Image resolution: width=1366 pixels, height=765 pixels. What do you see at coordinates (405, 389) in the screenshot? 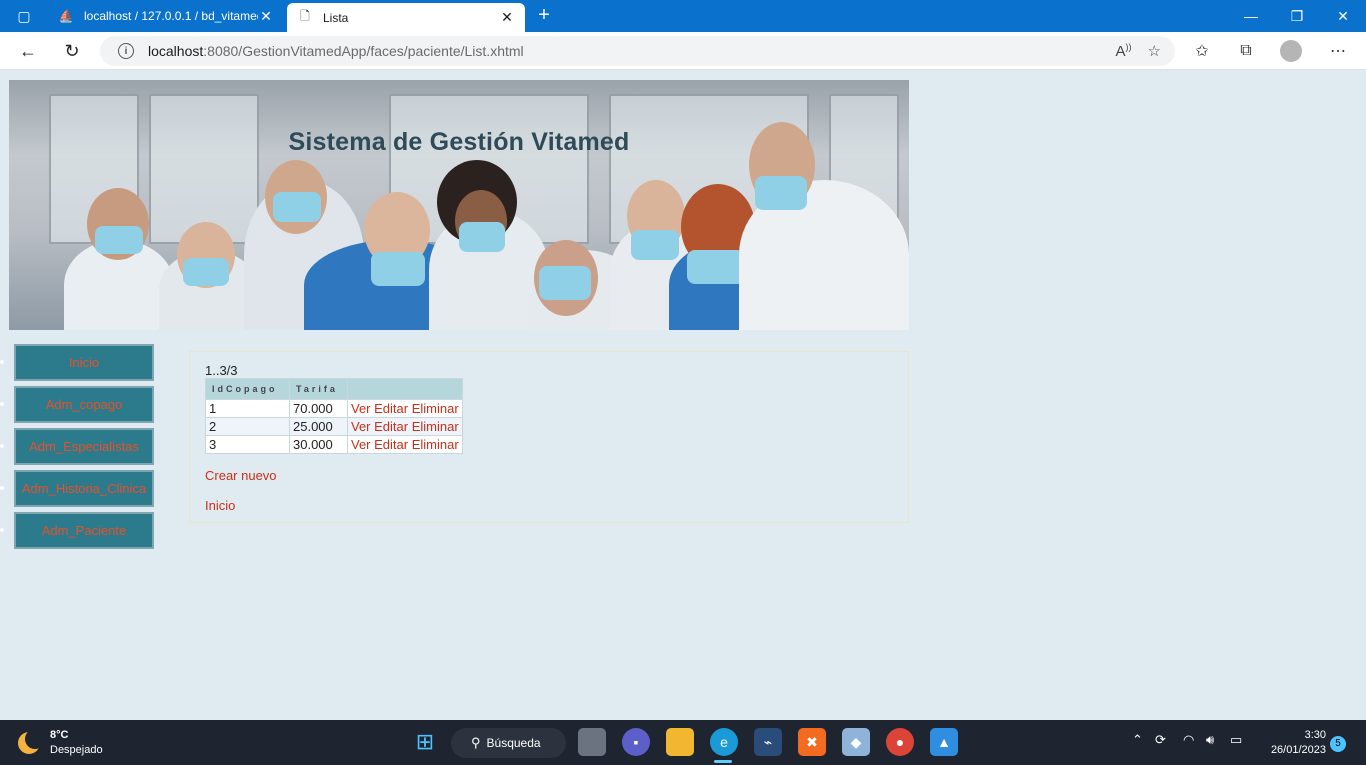
I see `column-header-actions` at bounding box center [405, 389].